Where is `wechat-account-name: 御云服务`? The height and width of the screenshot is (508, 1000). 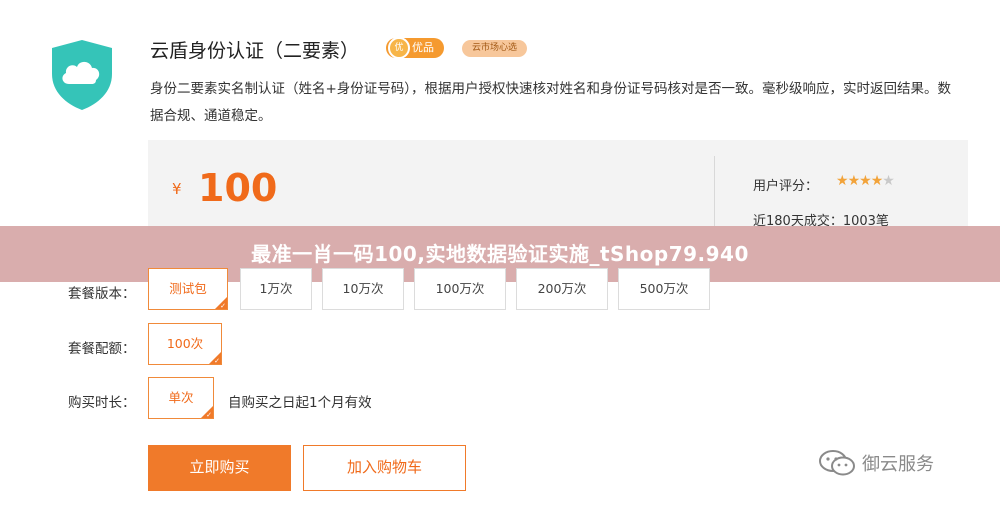
wechat-account-name: 御云服务 is located at coordinates (898, 464).